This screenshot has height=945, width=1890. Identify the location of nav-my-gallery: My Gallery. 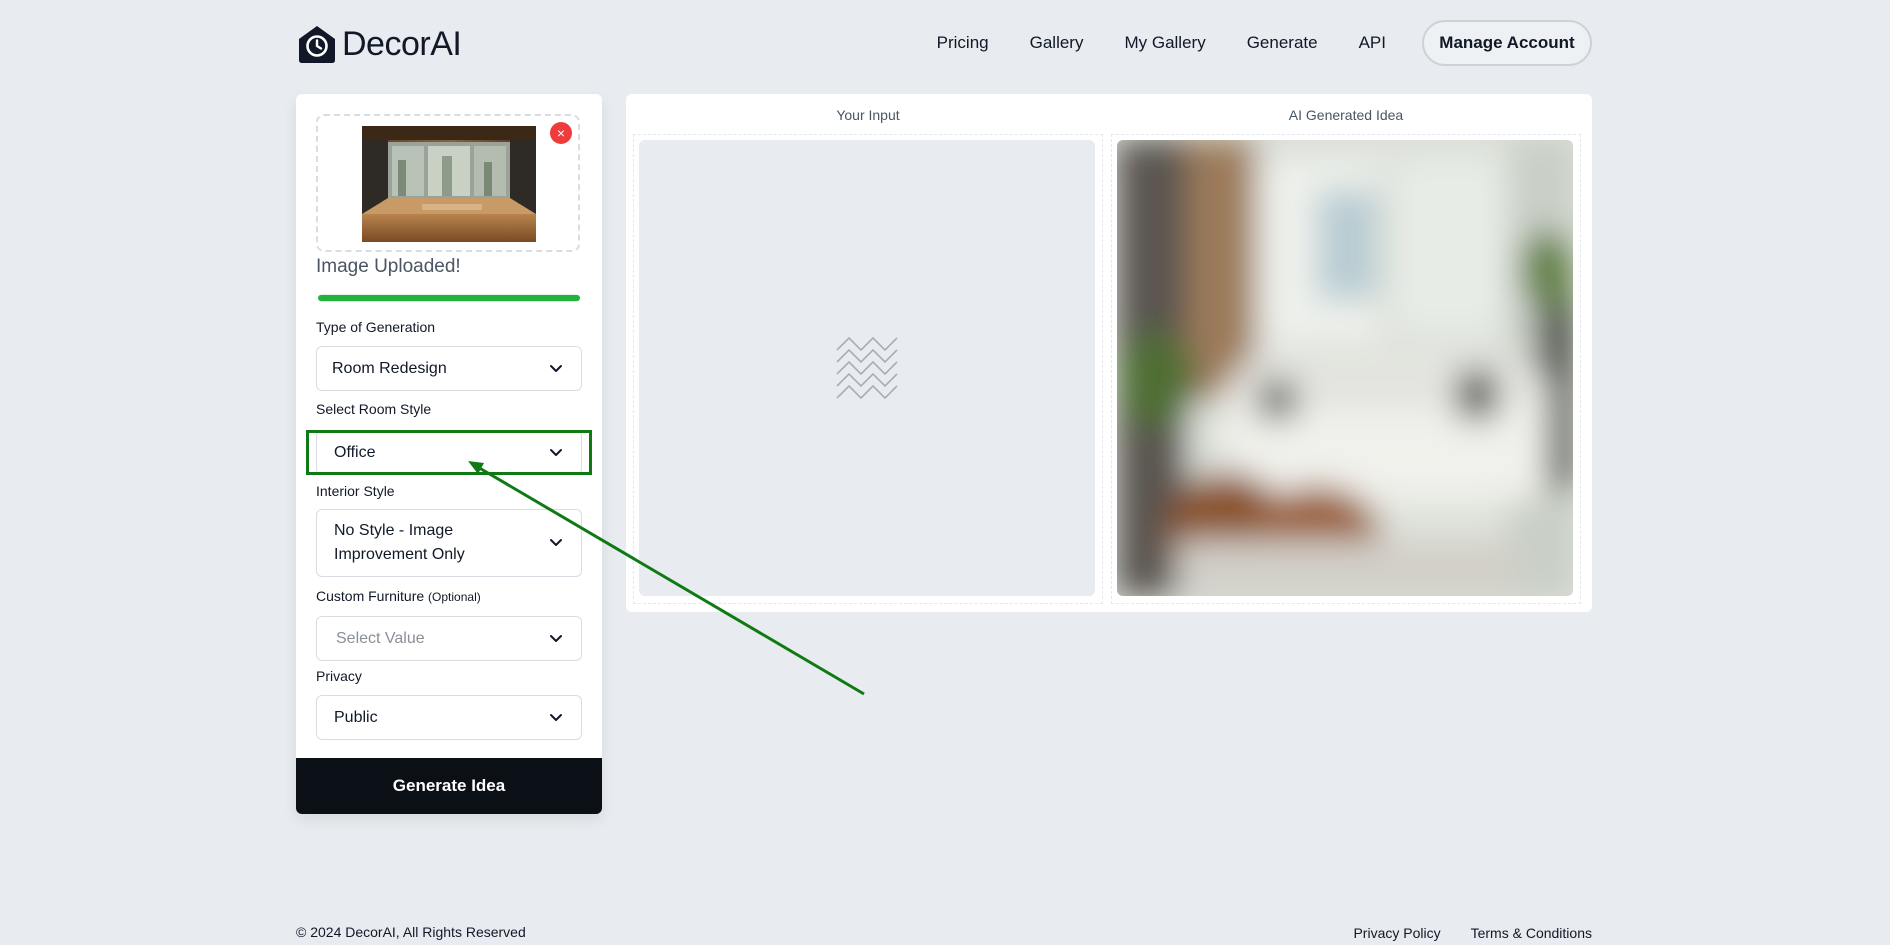
(1164, 43).